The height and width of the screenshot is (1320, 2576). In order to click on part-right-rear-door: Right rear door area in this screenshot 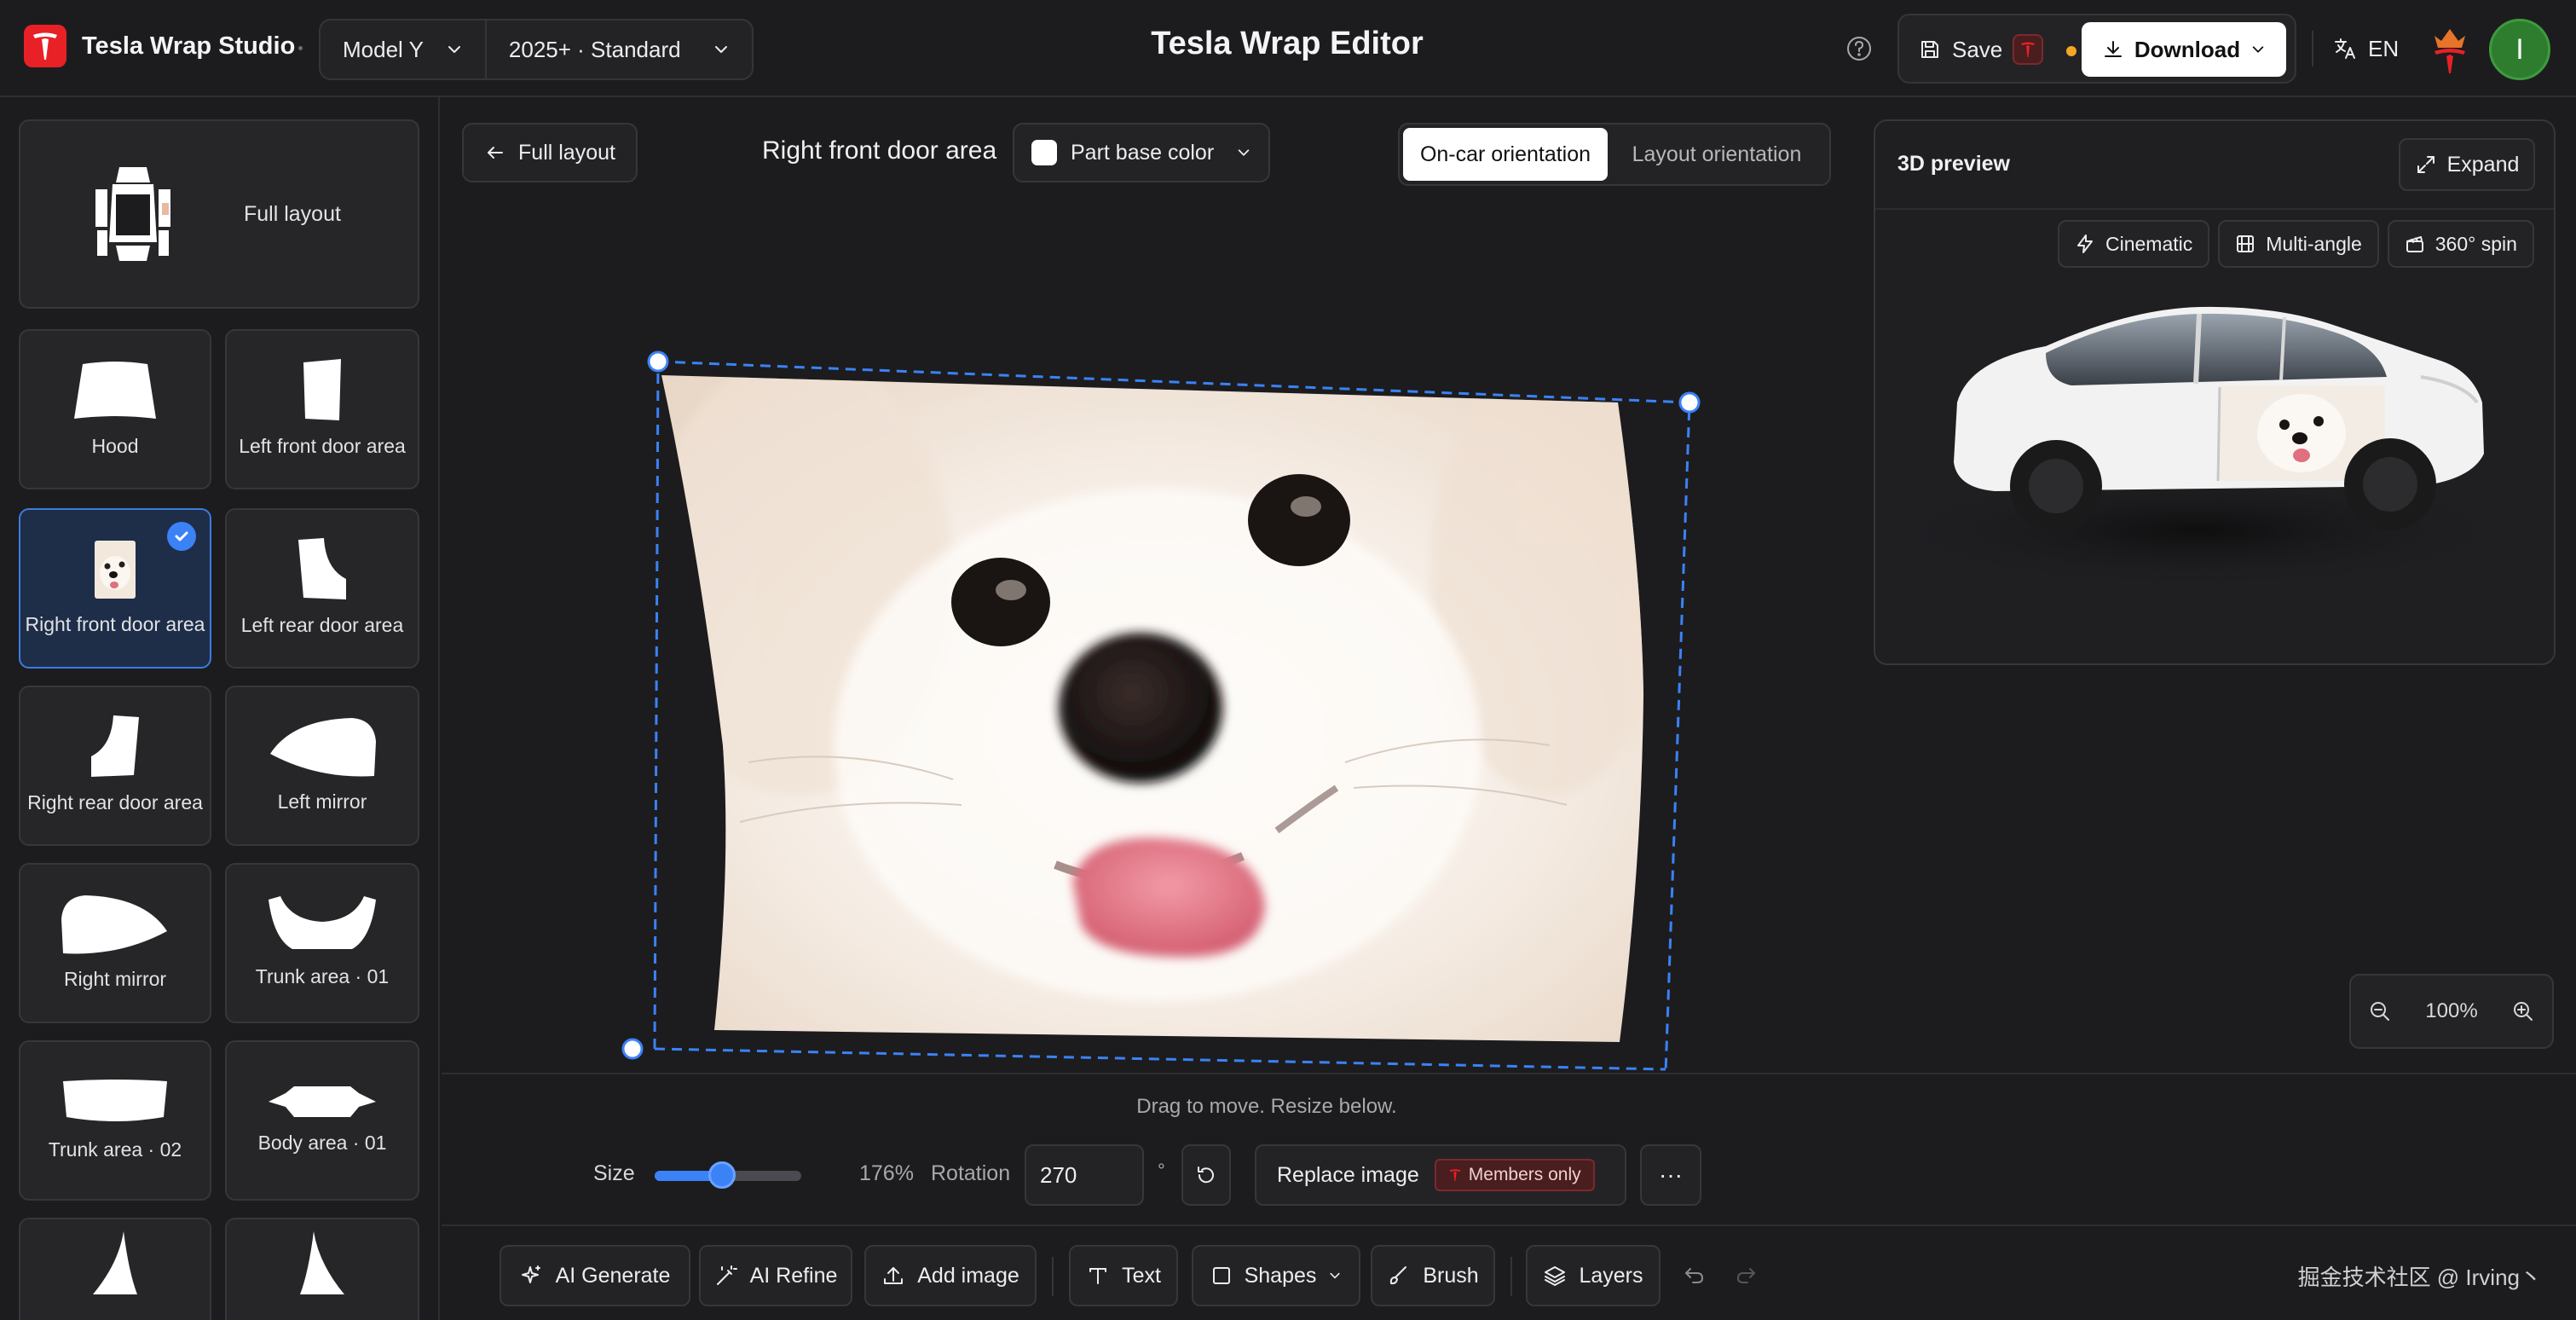, I will do `click(115, 766)`.